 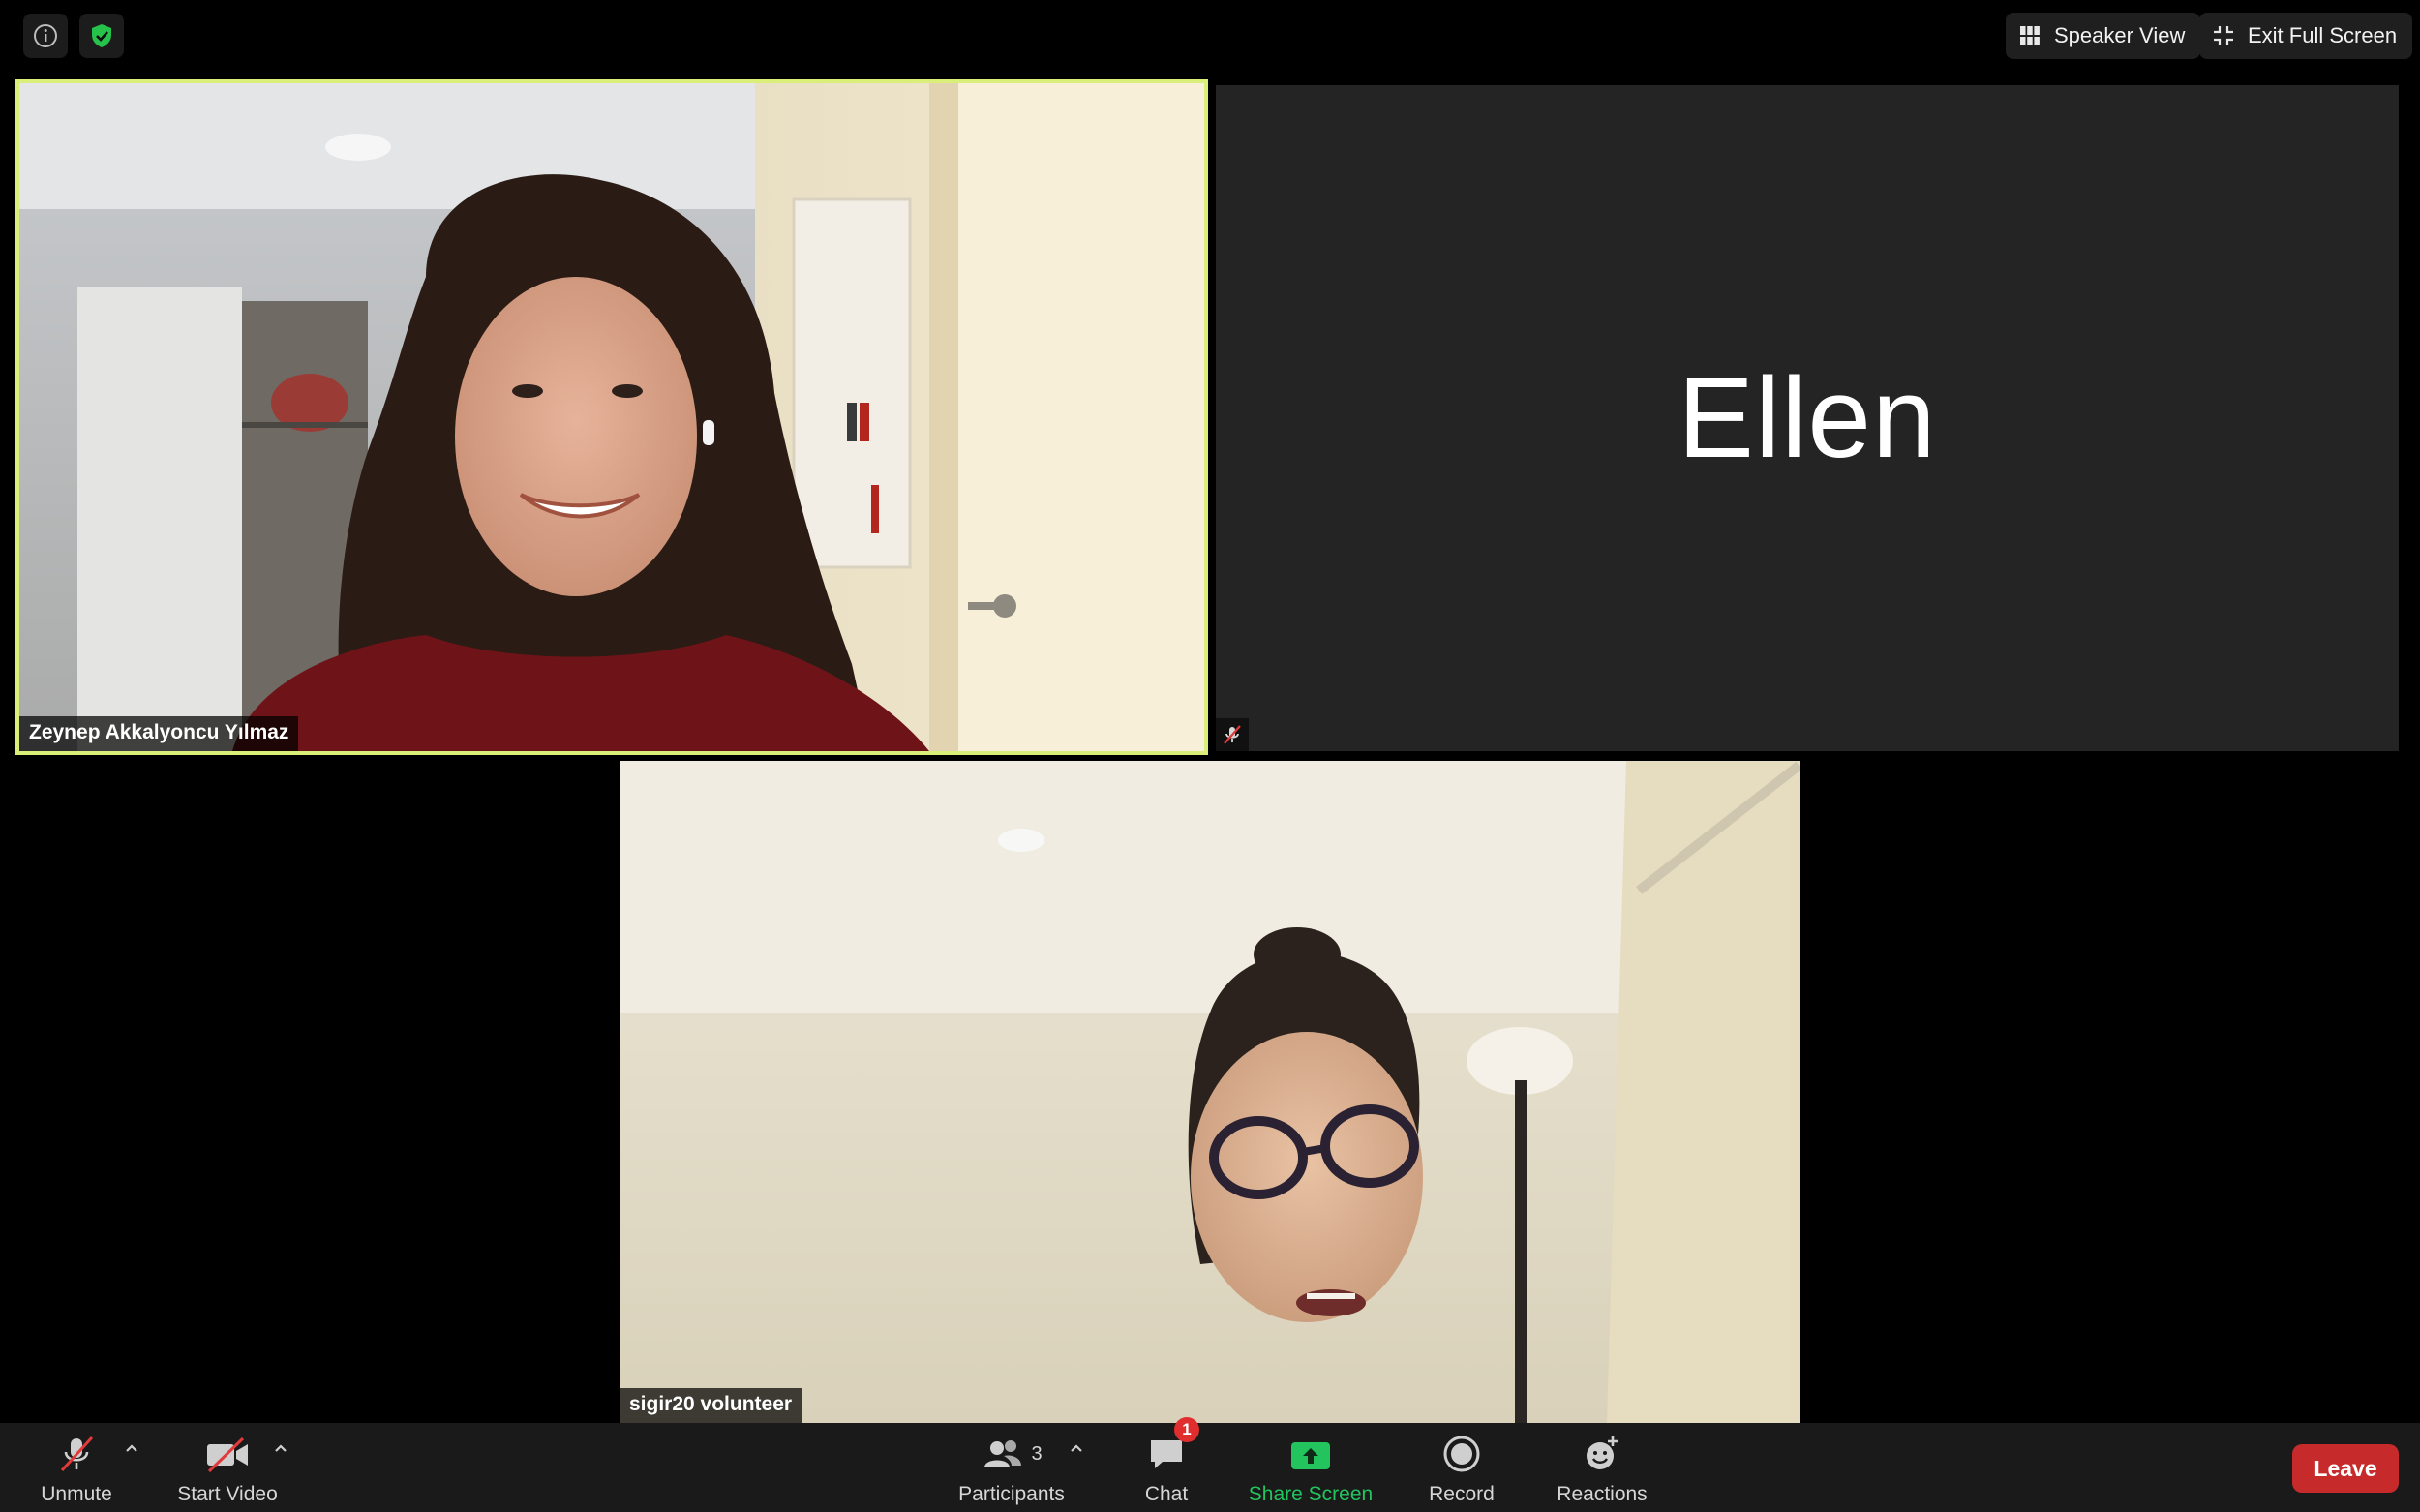 What do you see at coordinates (1210, 36) in the screenshot?
I see `top-bar: Speaker View Exit Full Screen` at bounding box center [1210, 36].